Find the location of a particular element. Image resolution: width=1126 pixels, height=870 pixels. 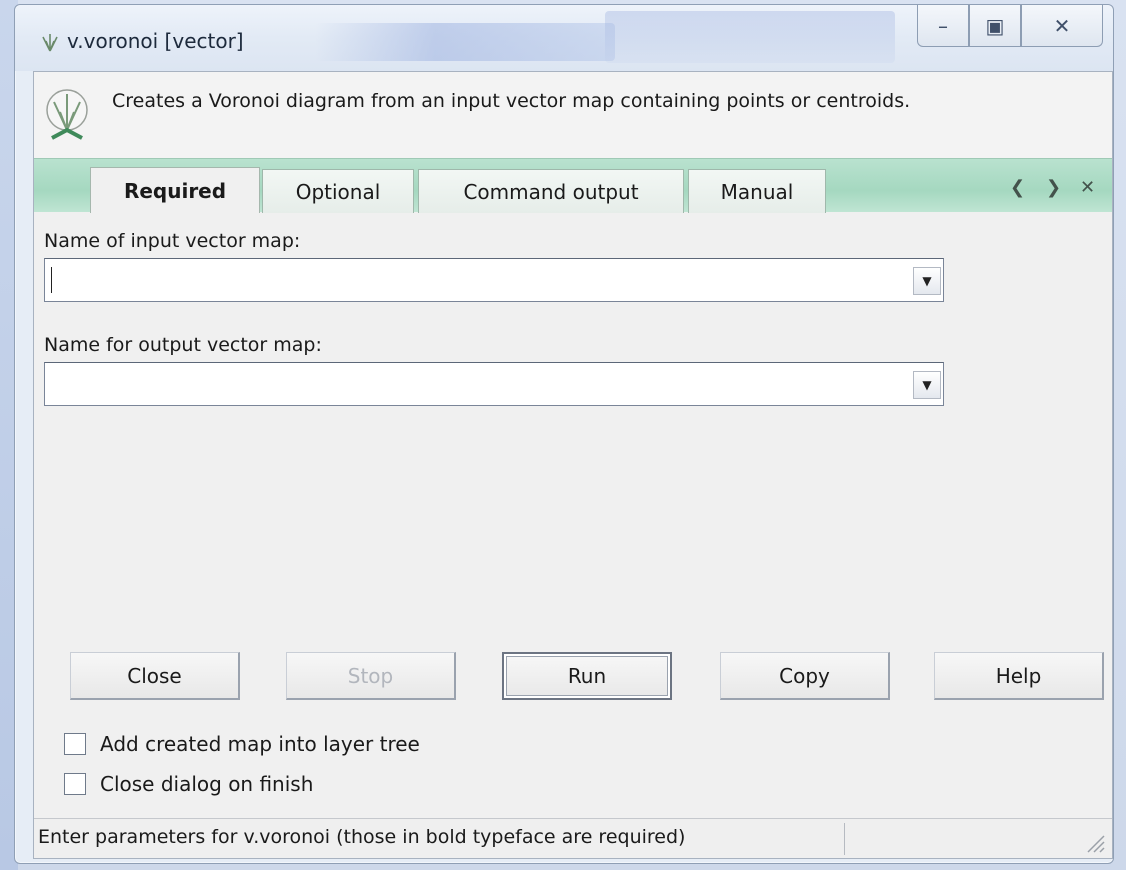

tab-label: Required is located at coordinates (175, 190).